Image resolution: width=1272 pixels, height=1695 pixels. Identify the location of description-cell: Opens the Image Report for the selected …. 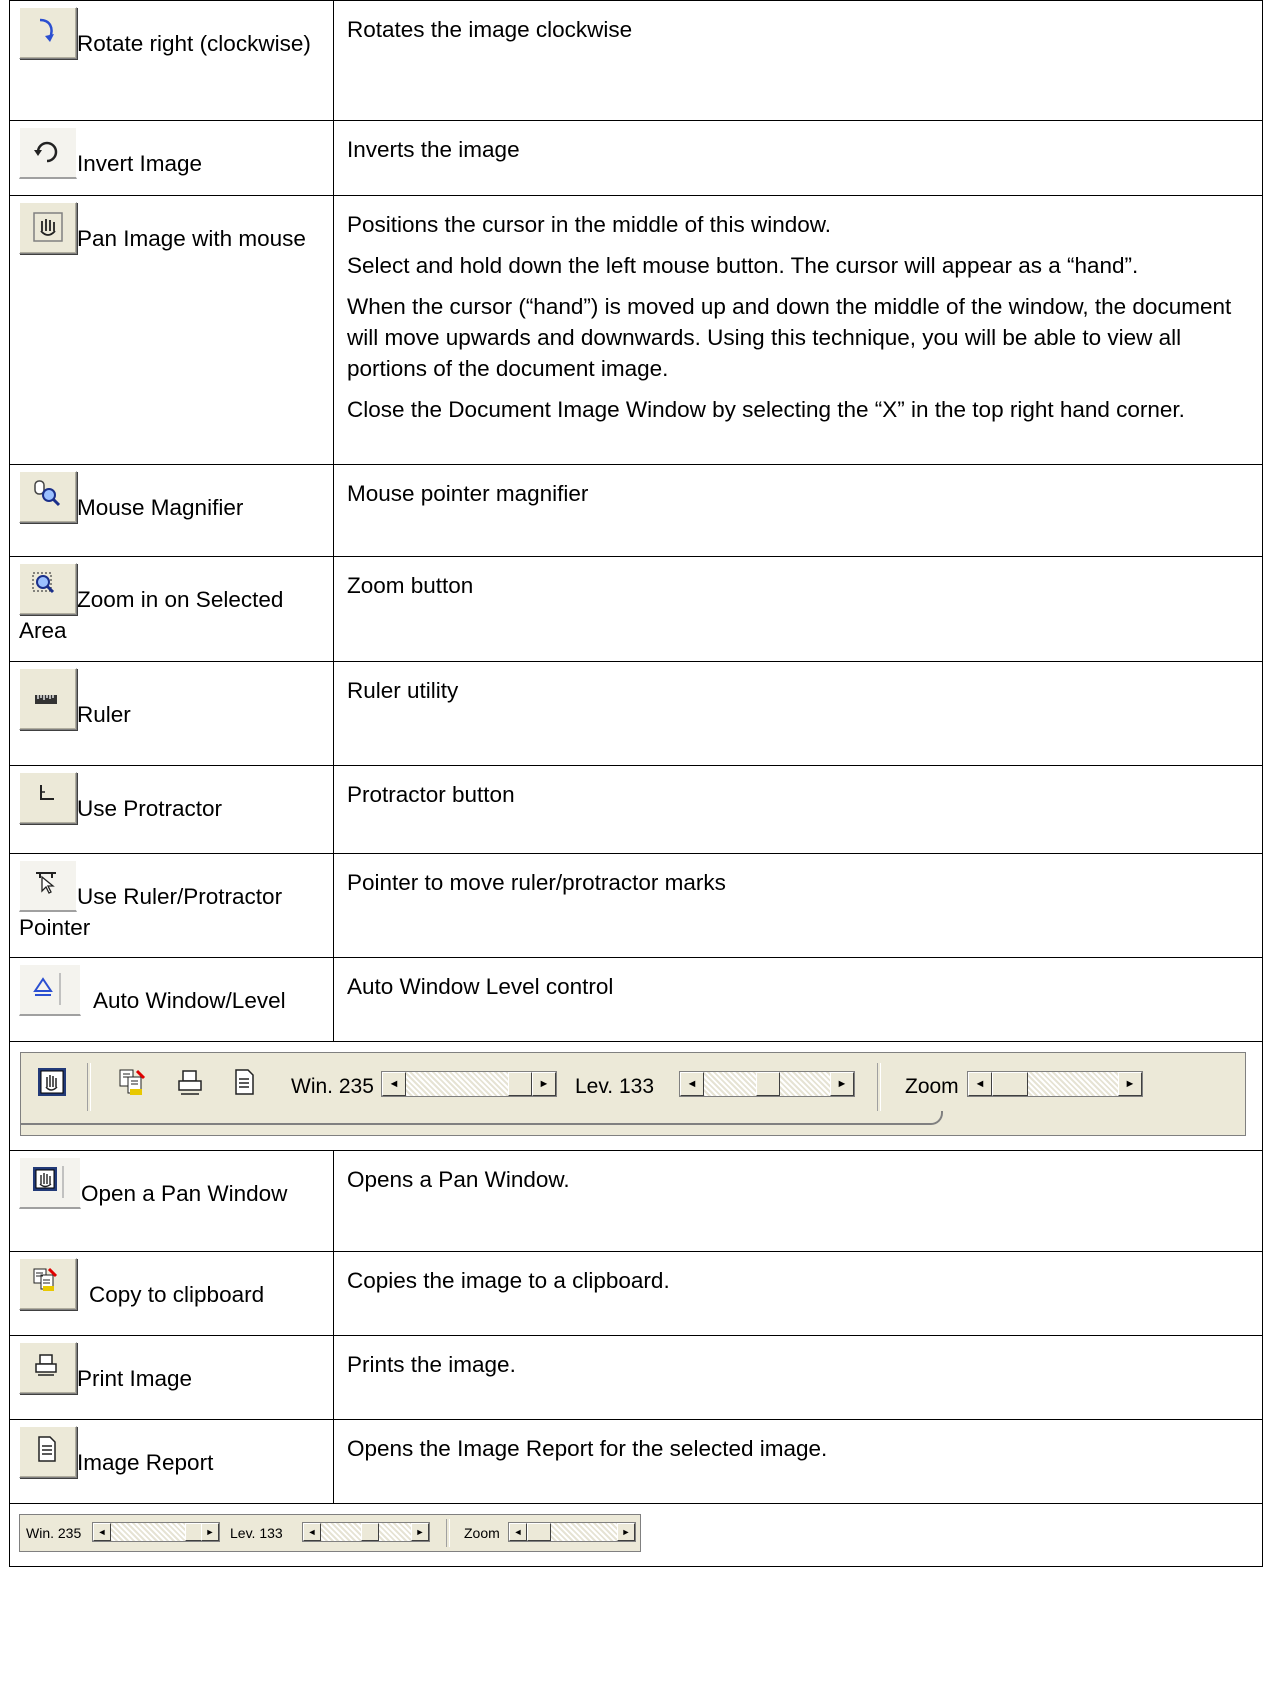
(798, 1461).